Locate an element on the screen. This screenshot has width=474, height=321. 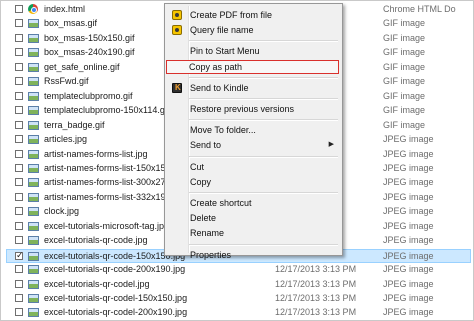
menu-item-pin-to-start-menu: Pin to Start Menu is located at coordinates (253, 51).